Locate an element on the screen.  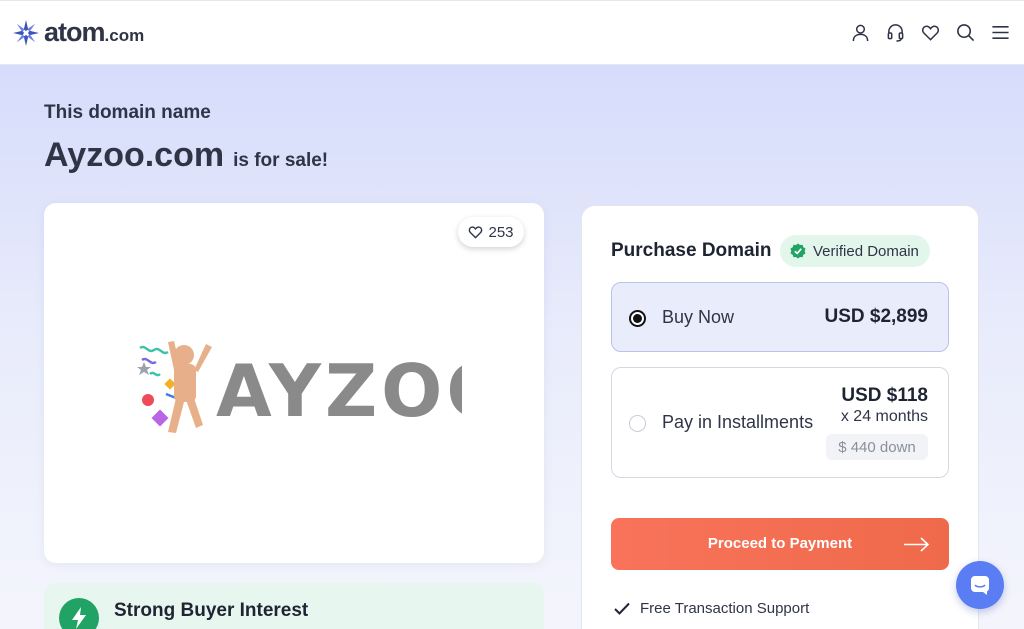
ayzoo-brand-logo: AYZOO is located at coordinates (299, 387).